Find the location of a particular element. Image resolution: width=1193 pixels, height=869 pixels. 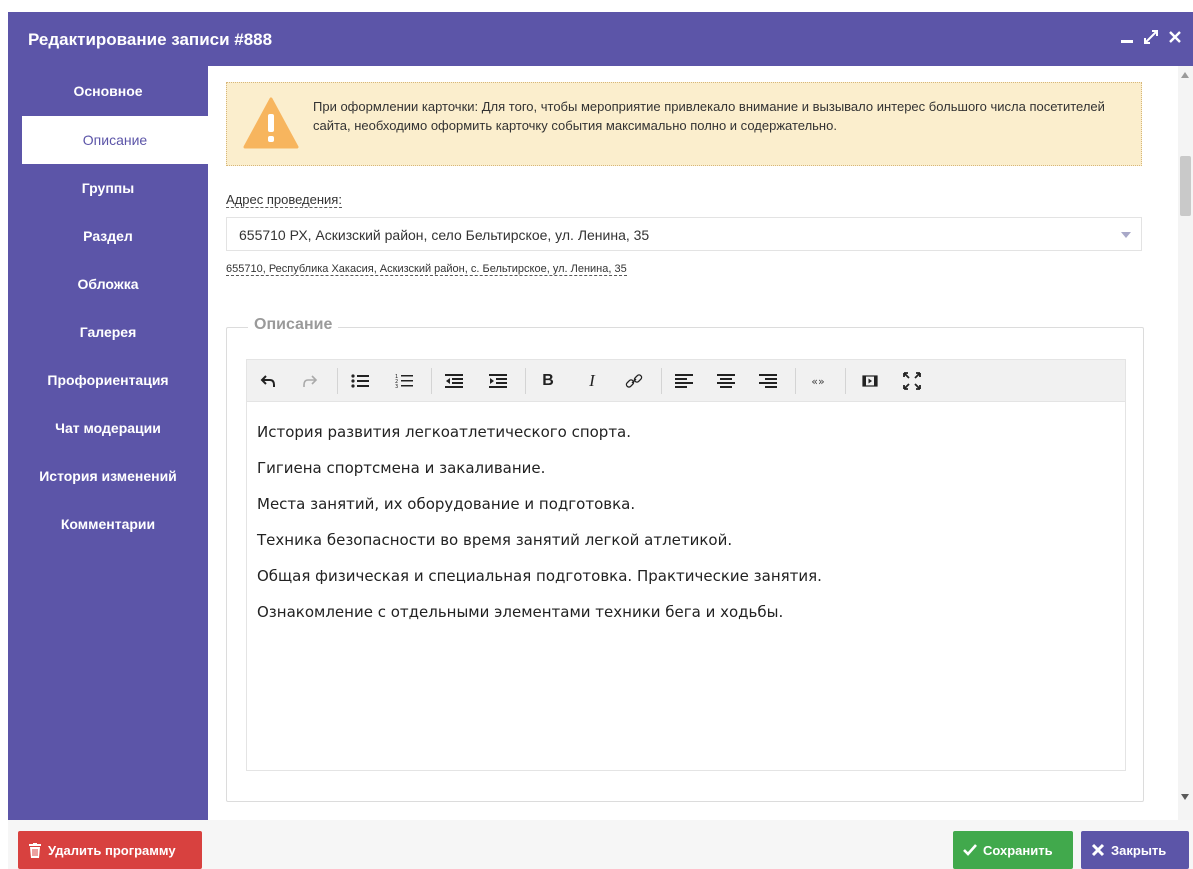

scroll-up-arrow-icon is located at coordinates (1185, 75).